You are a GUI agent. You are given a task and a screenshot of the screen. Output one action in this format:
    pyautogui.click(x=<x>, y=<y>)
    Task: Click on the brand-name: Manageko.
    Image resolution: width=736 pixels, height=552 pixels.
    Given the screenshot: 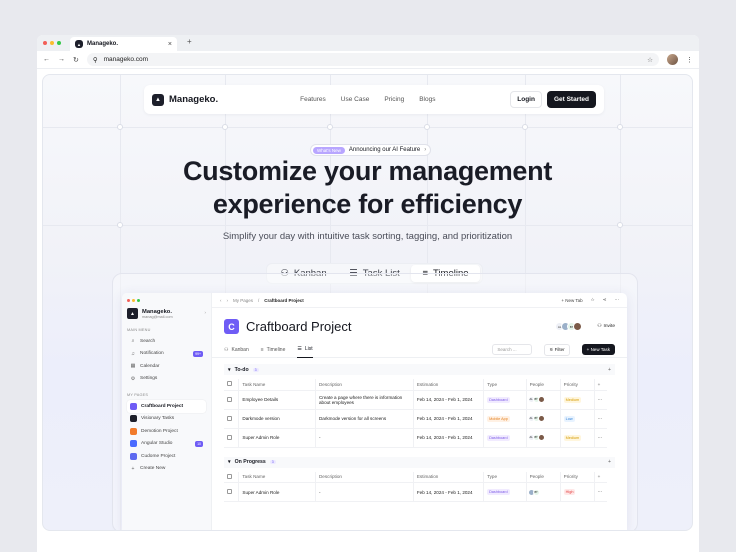 What is the action you would take?
    pyautogui.click(x=193, y=99)
    